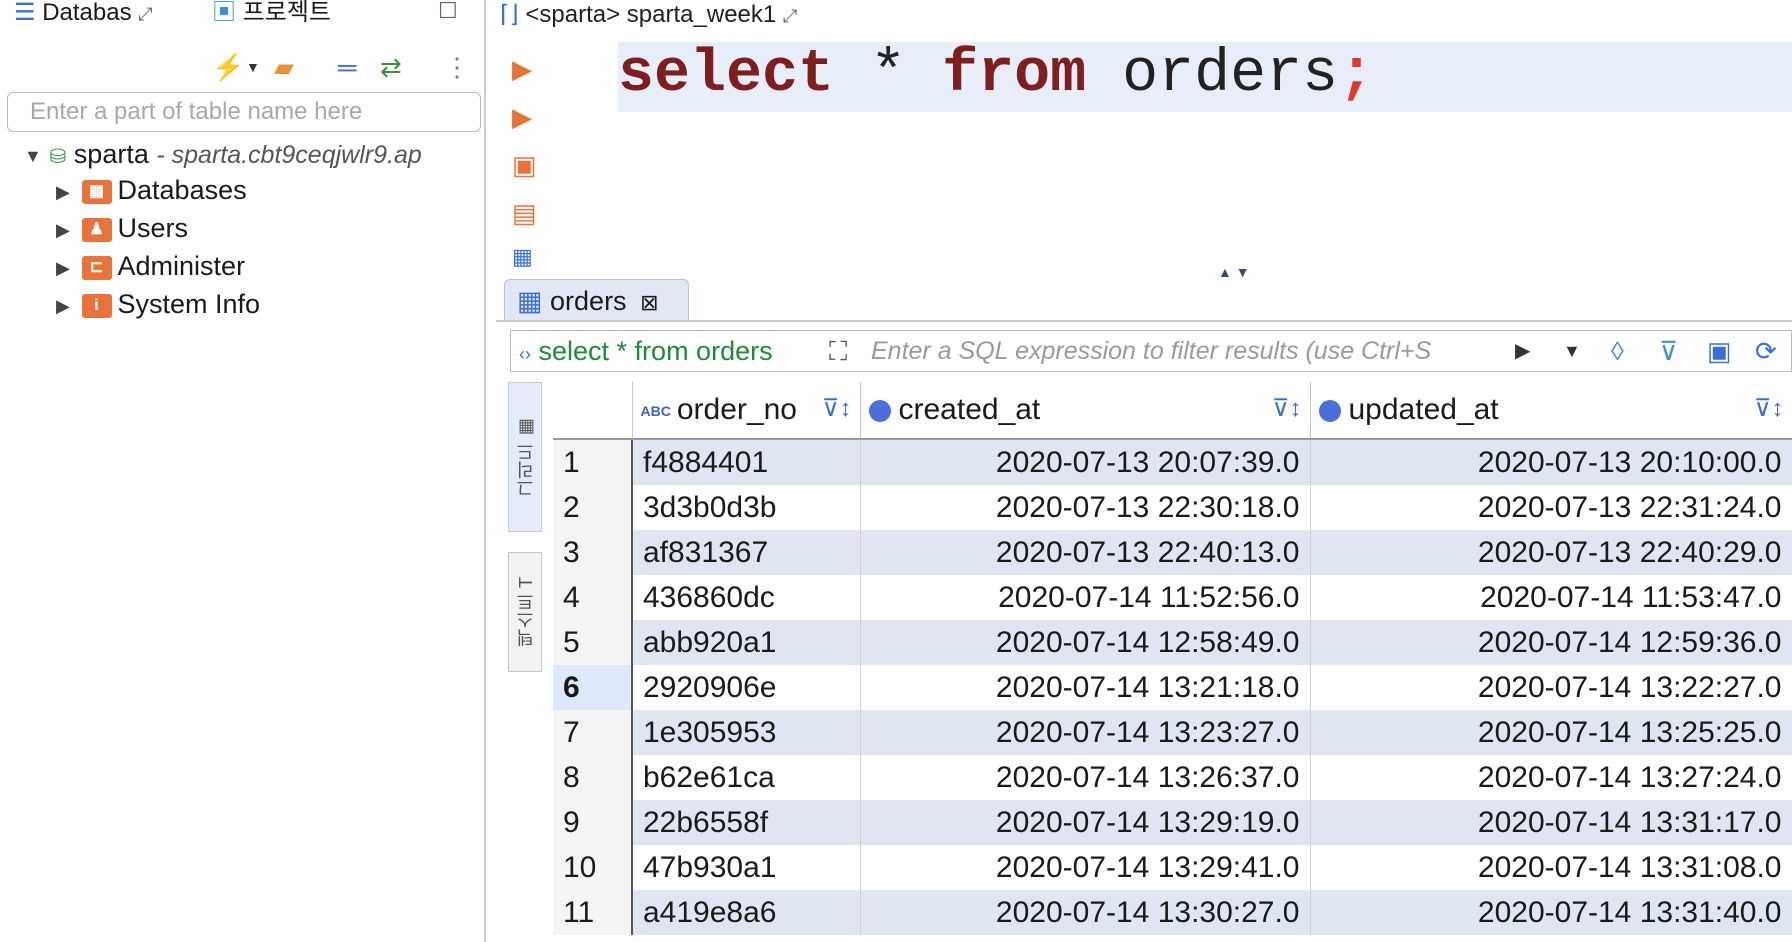  I want to click on explain-plan-icon: ▦, so click(522, 257).